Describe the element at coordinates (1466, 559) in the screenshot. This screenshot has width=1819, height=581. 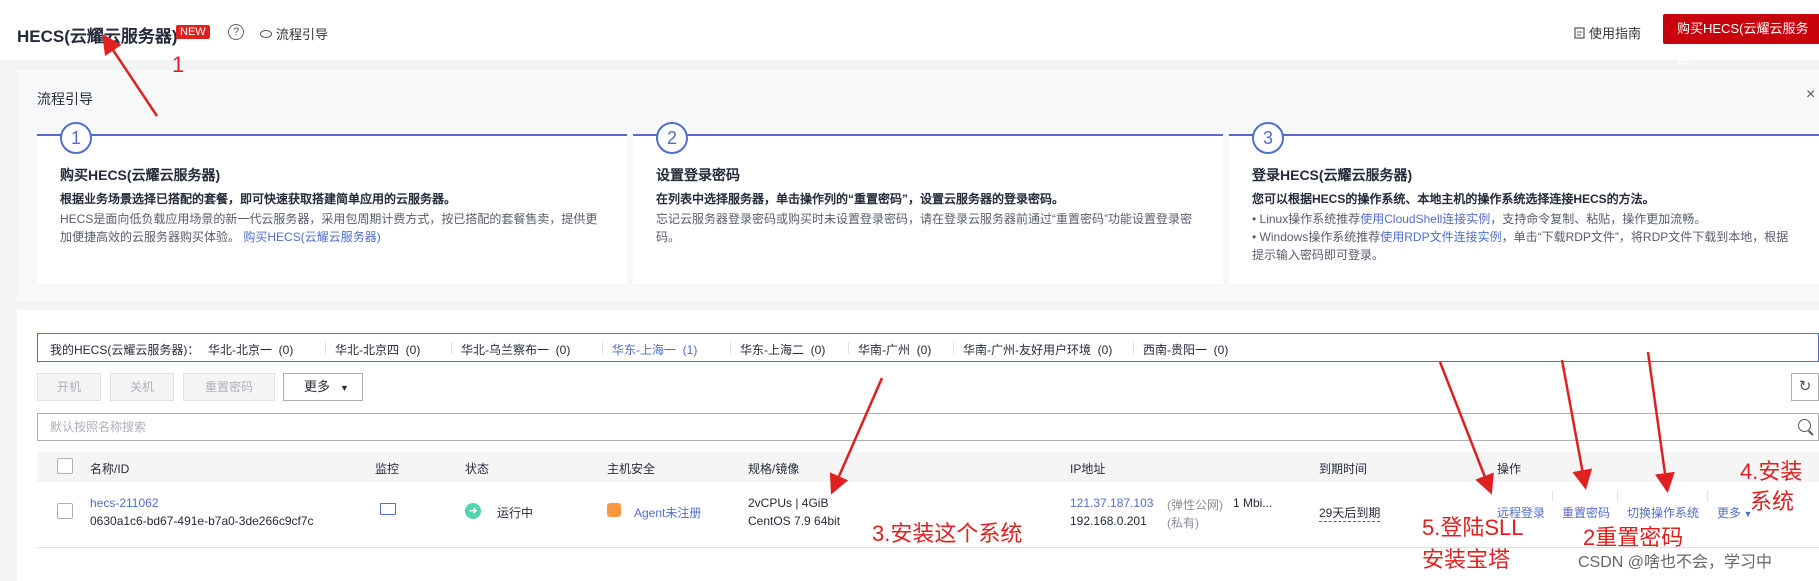
I see `annotation-5-line2: 安装宝塔` at that location.